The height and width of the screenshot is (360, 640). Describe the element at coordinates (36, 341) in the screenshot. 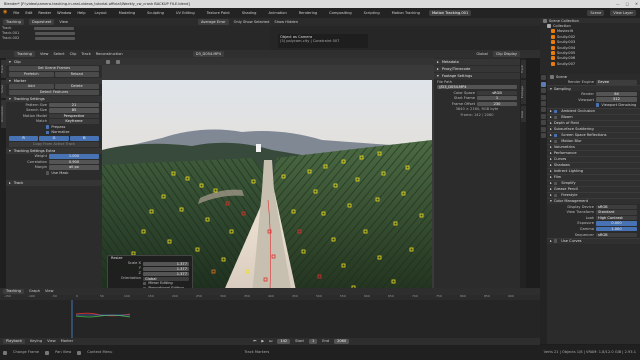

I see `keying-menu: Keying` at that location.